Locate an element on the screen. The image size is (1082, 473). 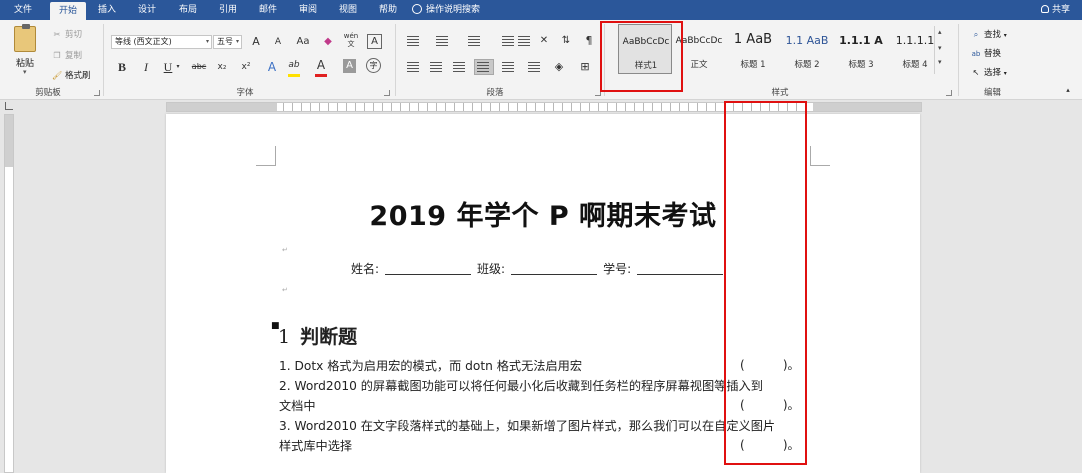
font-name-combo: 等线 (西文正文) ▾ is located at coordinates (161, 42).